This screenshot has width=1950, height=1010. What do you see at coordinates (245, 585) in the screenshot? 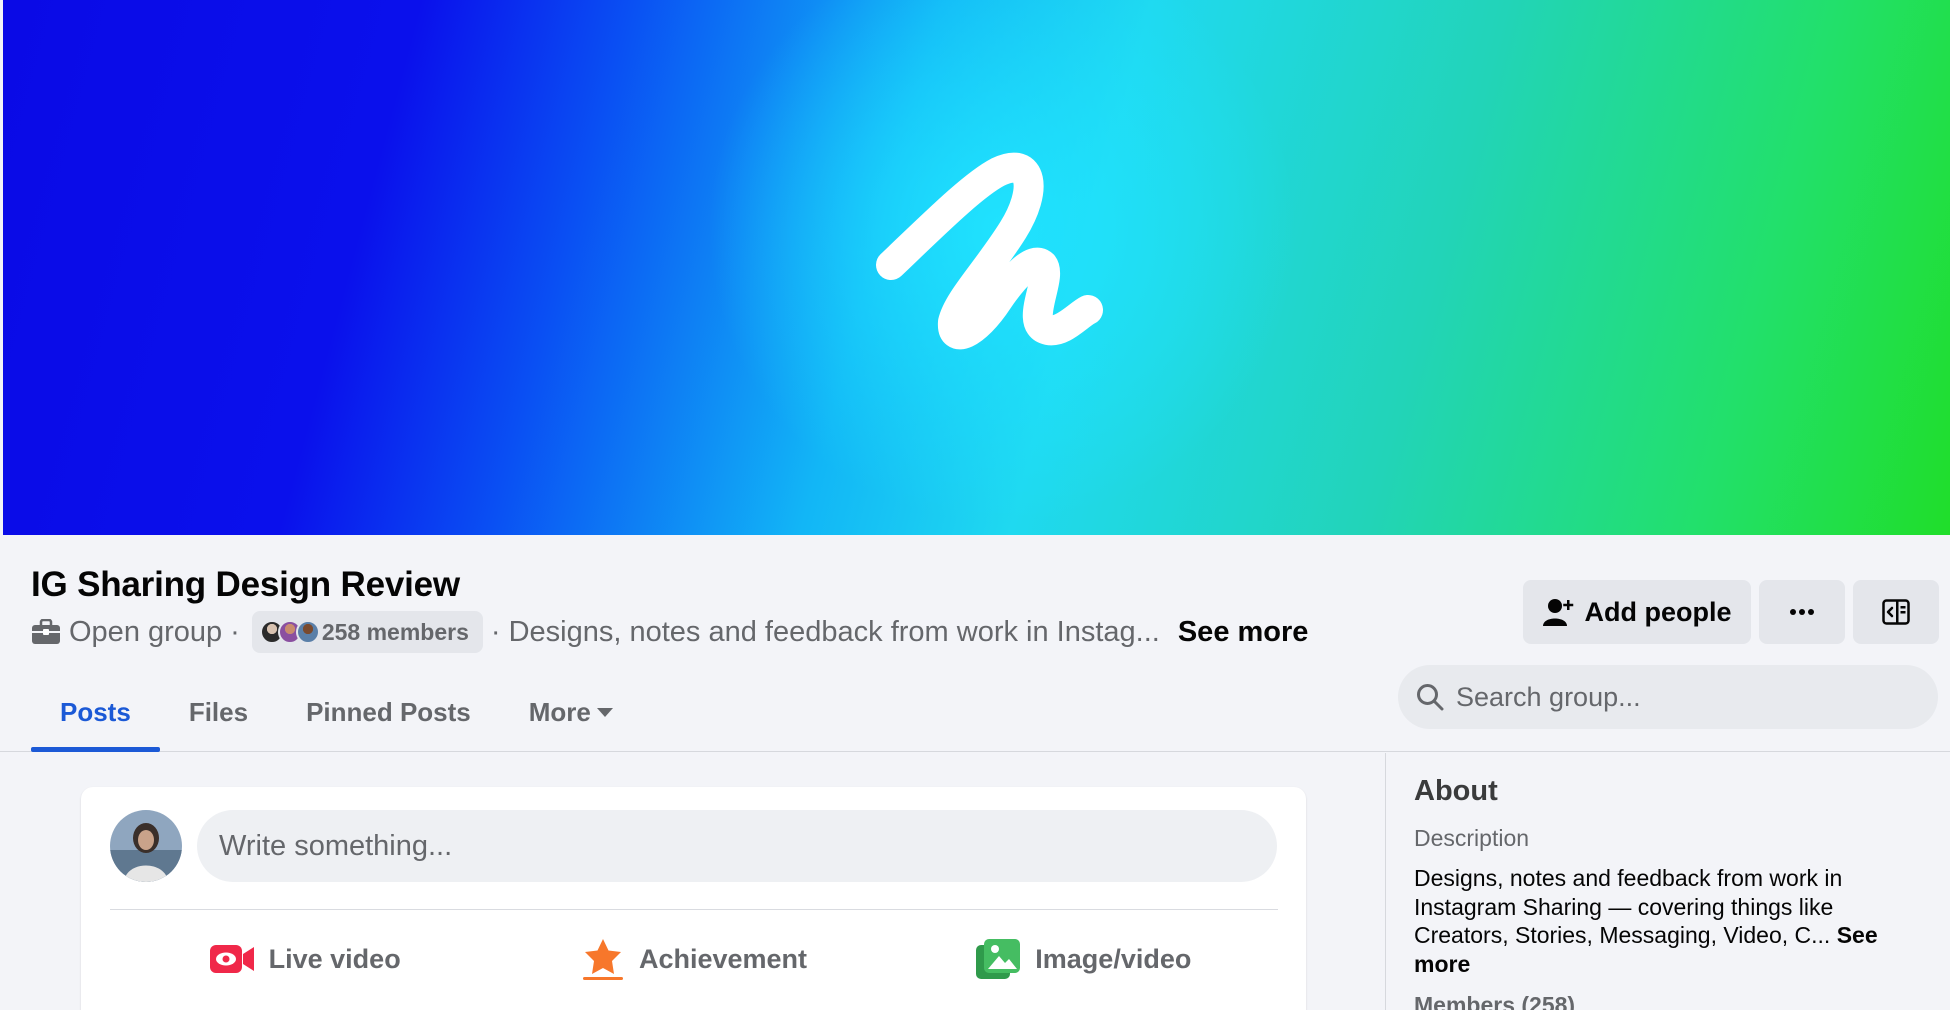
I see `group-title: IG Sharing Design Review` at bounding box center [245, 585].